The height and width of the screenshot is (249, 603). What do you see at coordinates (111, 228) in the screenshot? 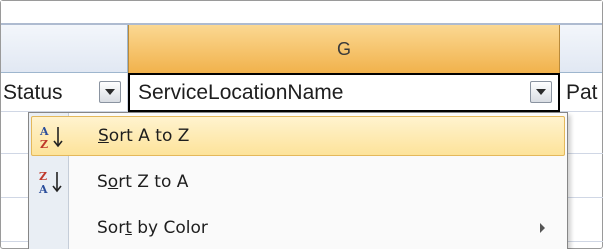
I see `label-pre: Sor` at bounding box center [111, 228].